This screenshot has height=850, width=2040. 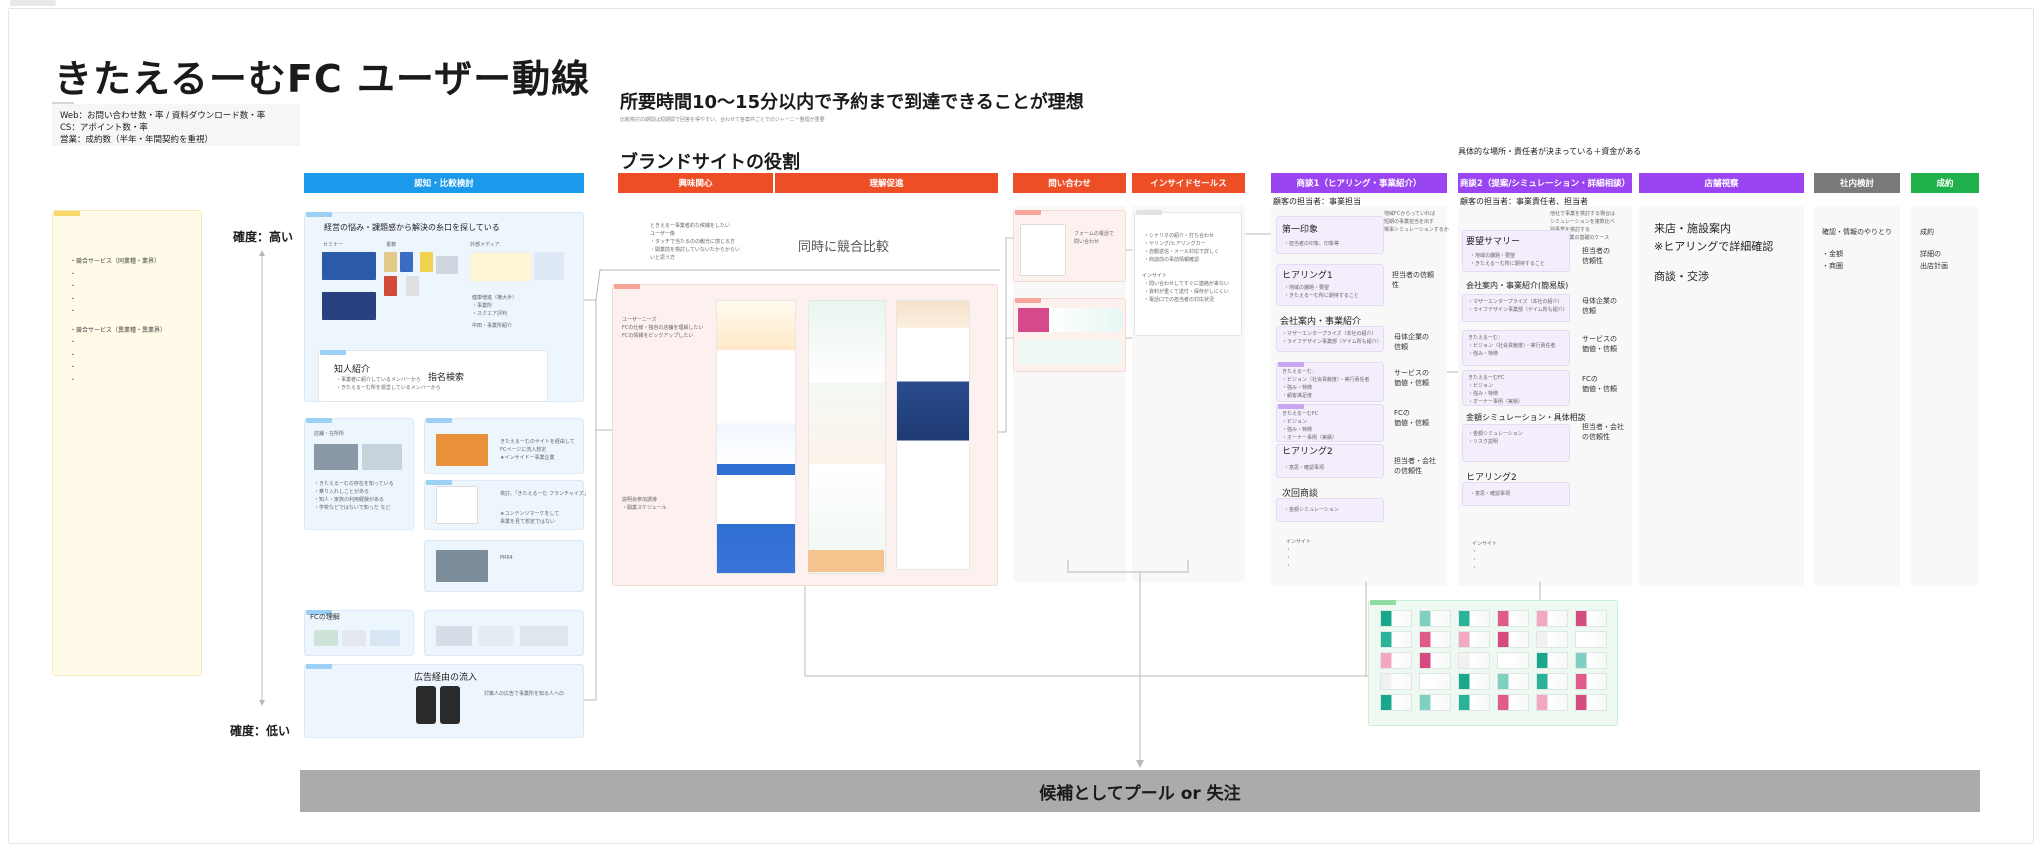 What do you see at coordinates (1599, 339) in the screenshot?
I see `trust-line: サービスの` at bounding box center [1599, 339].